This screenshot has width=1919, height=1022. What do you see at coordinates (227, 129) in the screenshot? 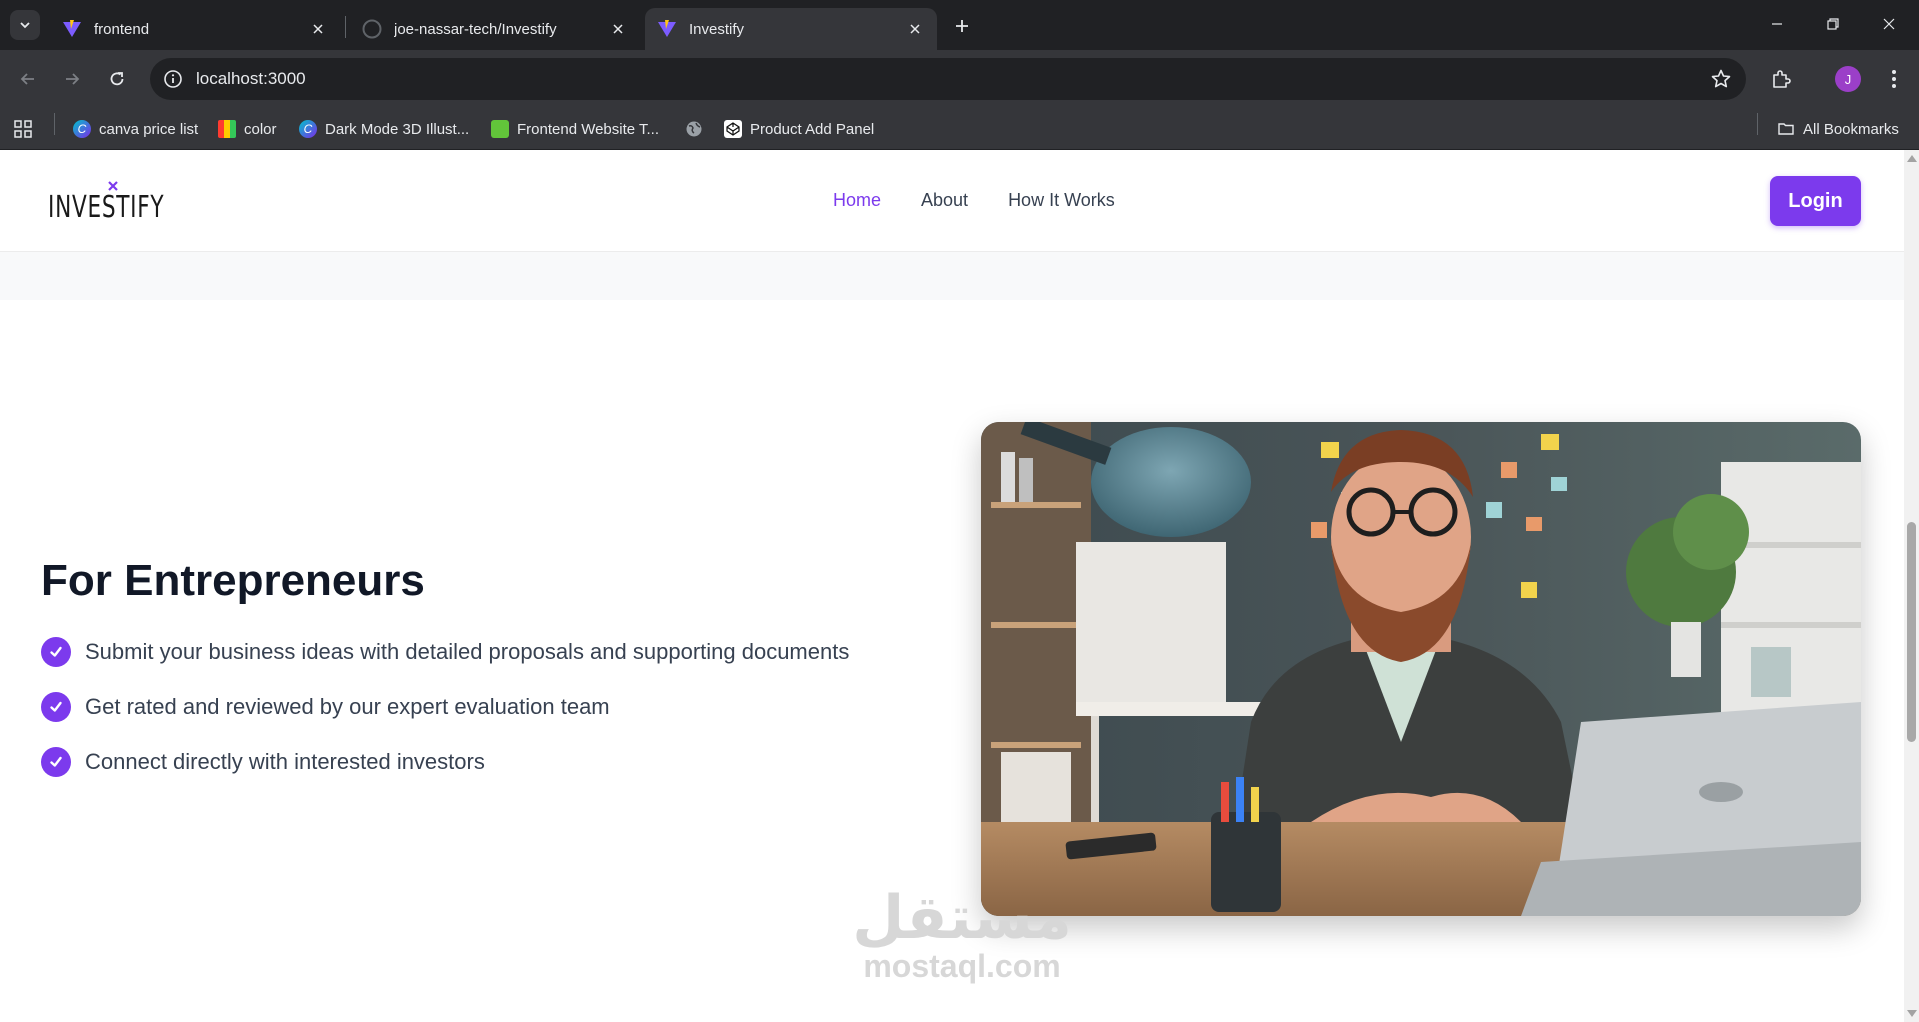
I see `color-grid-icon` at bounding box center [227, 129].